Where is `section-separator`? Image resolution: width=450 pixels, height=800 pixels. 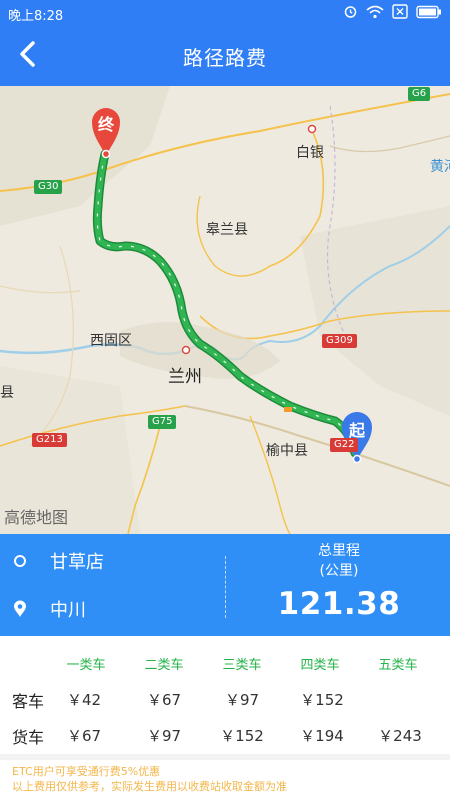
section-separator is located at coordinates (225, 757).